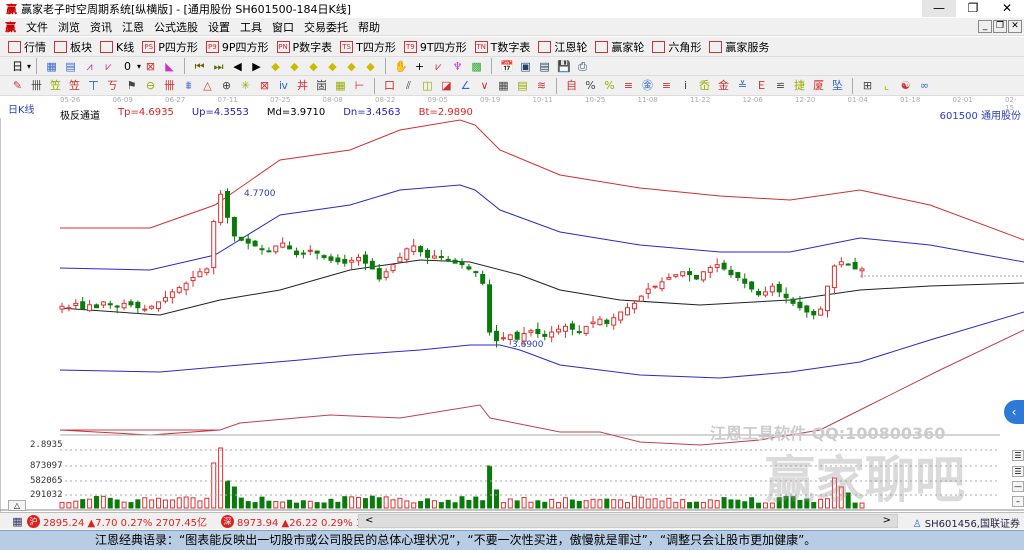 This screenshot has width=1024, height=550. What do you see at coordinates (609, 85) in the screenshot?
I see `drawing-tool-icon-32: %` at bounding box center [609, 85].